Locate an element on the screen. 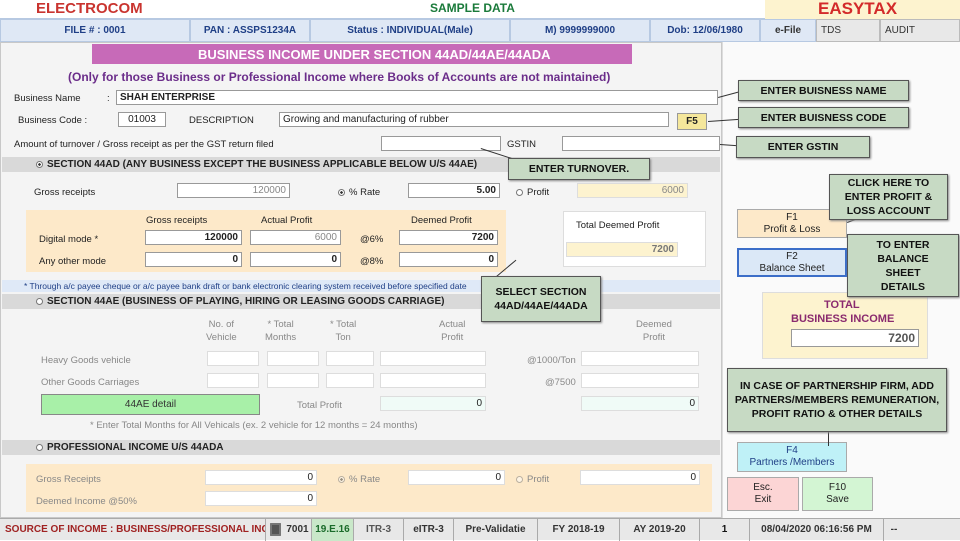  ada-rate-input: 0 is located at coordinates (456, 477).